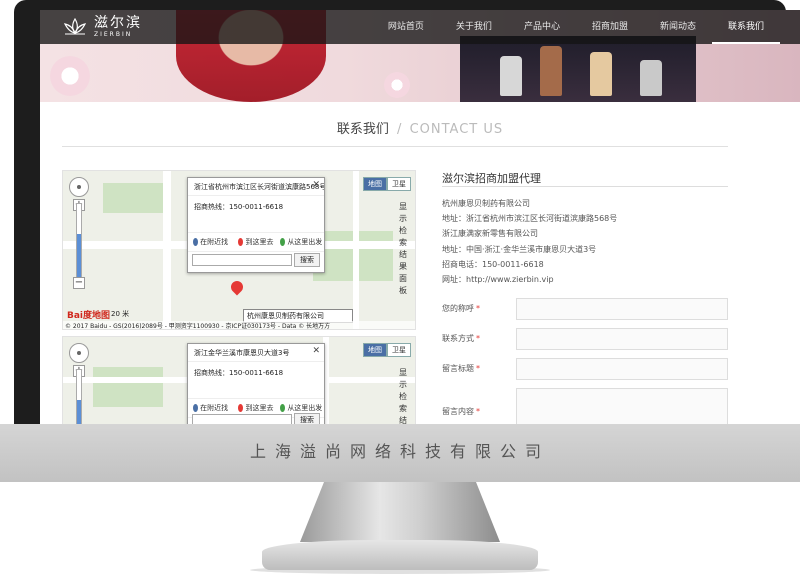  Describe the element at coordinates (486, 203) in the screenshot. I see `agent-company-1: 杭州康恩贝制药有限公司` at that location.